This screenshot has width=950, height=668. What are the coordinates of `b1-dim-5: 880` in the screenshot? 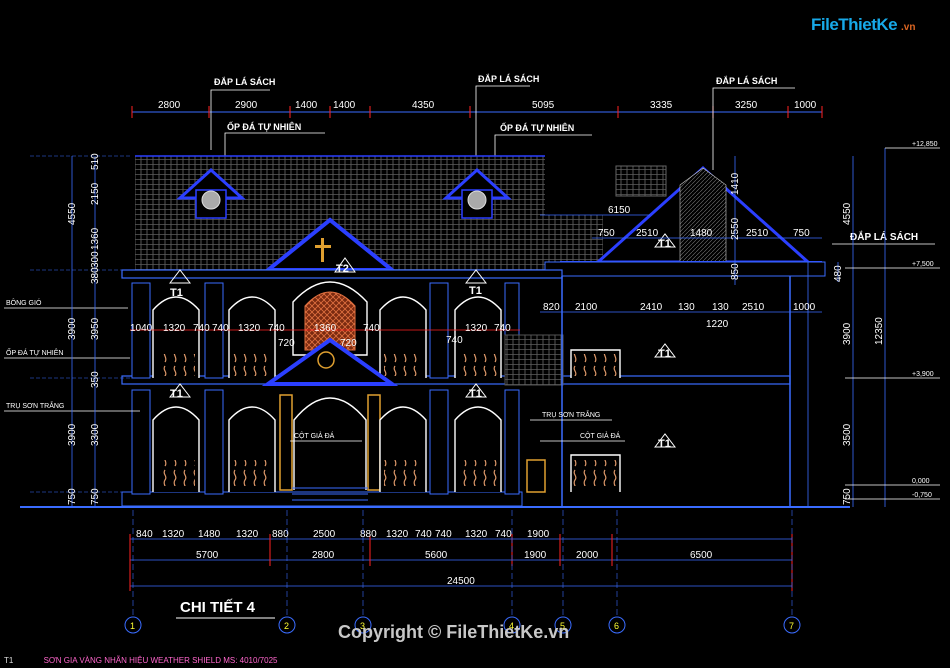 It's located at (280, 534).